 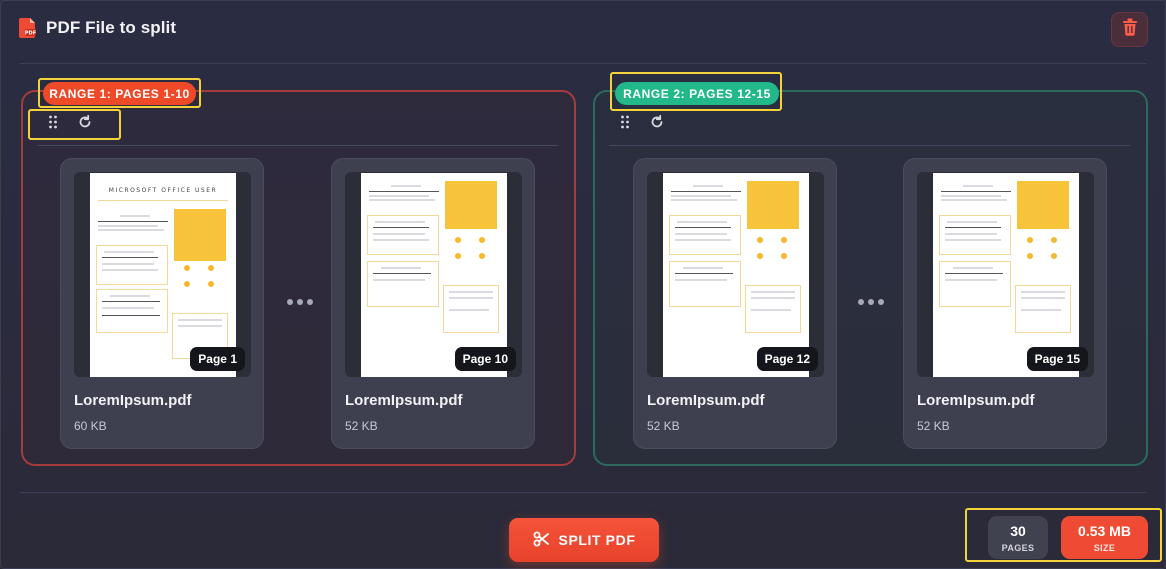 What do you see at coordinates (869, 145) in the screenshot?
I see `range-2-divider` at bounding box center [869, 145].